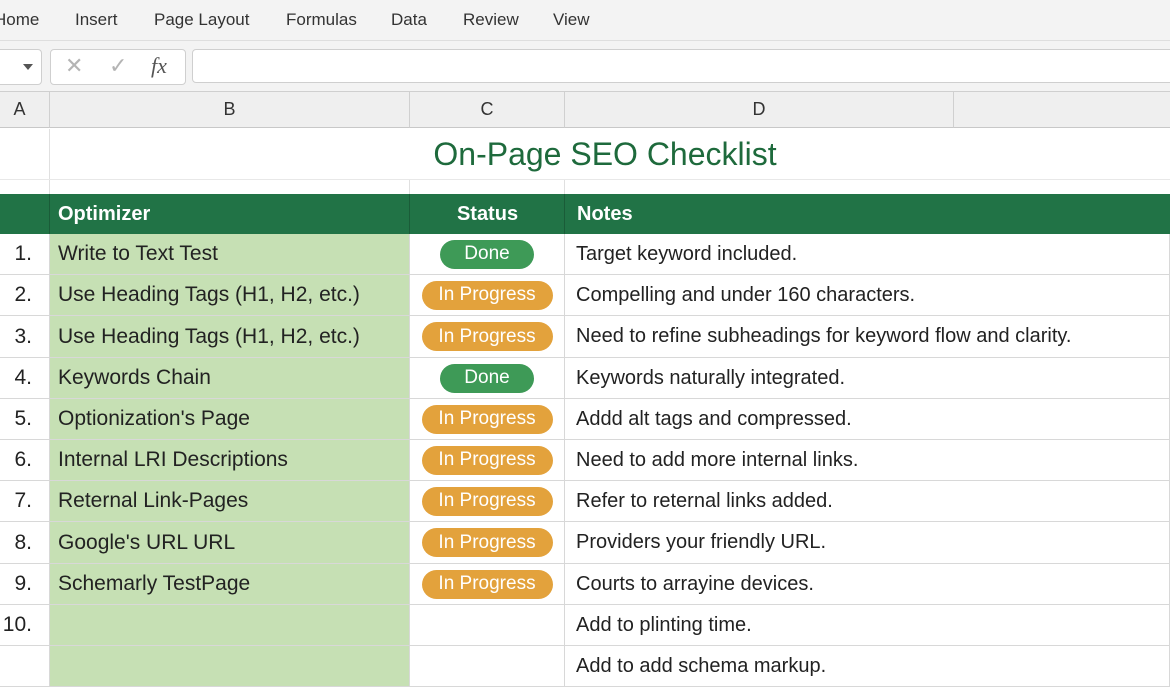  What do you see at coordinates (19, 20) in the screenshot?
I see `tab-home: Home` at bounding box center [19, 20].